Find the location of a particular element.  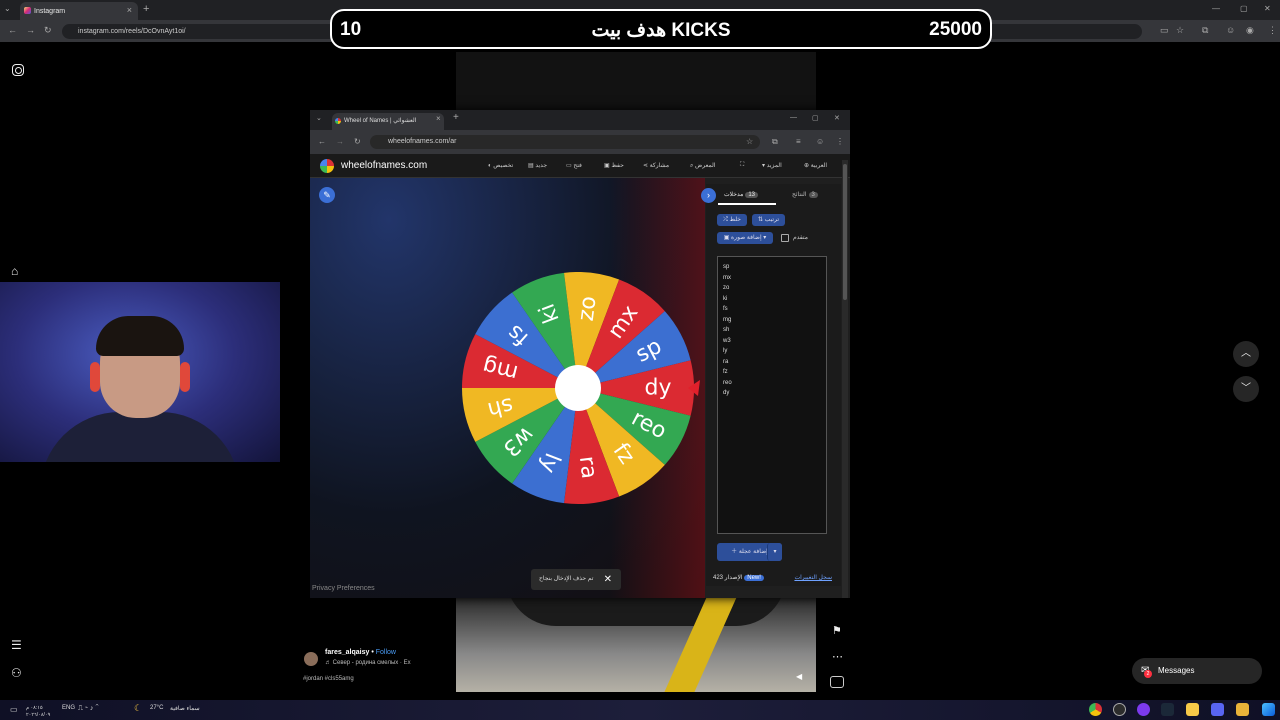

mute-icon: ◀ is located at coordinates (799, 676).